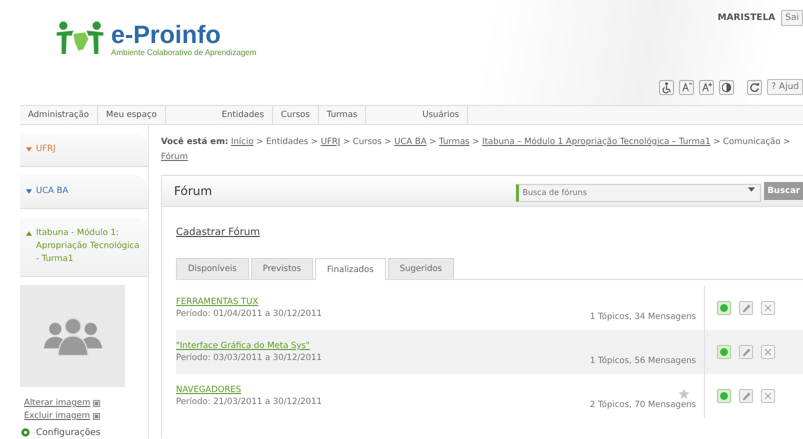 The height and width of the screenshot is (439, 803). I want to click on breadcrumb-link: Turmas, so click(454, 142).